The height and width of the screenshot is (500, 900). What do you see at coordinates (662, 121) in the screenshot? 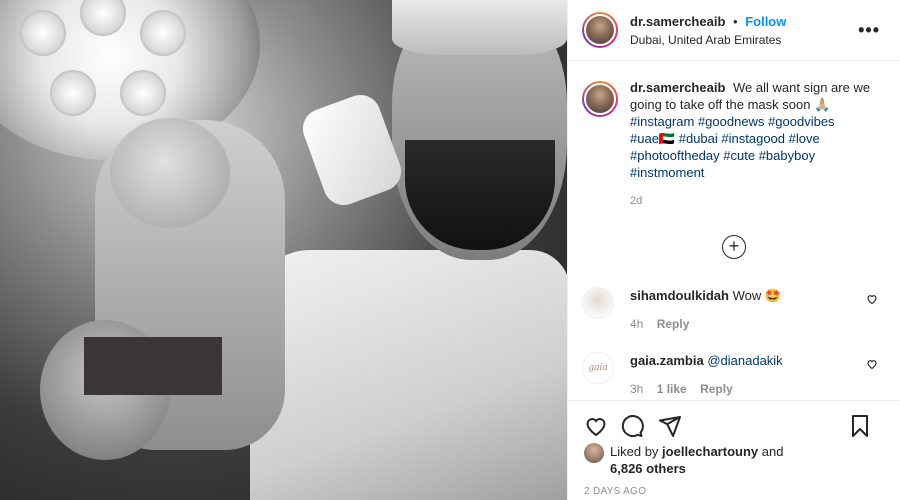
I see `hashtag: #instagram` at bounding box center [662, 121].